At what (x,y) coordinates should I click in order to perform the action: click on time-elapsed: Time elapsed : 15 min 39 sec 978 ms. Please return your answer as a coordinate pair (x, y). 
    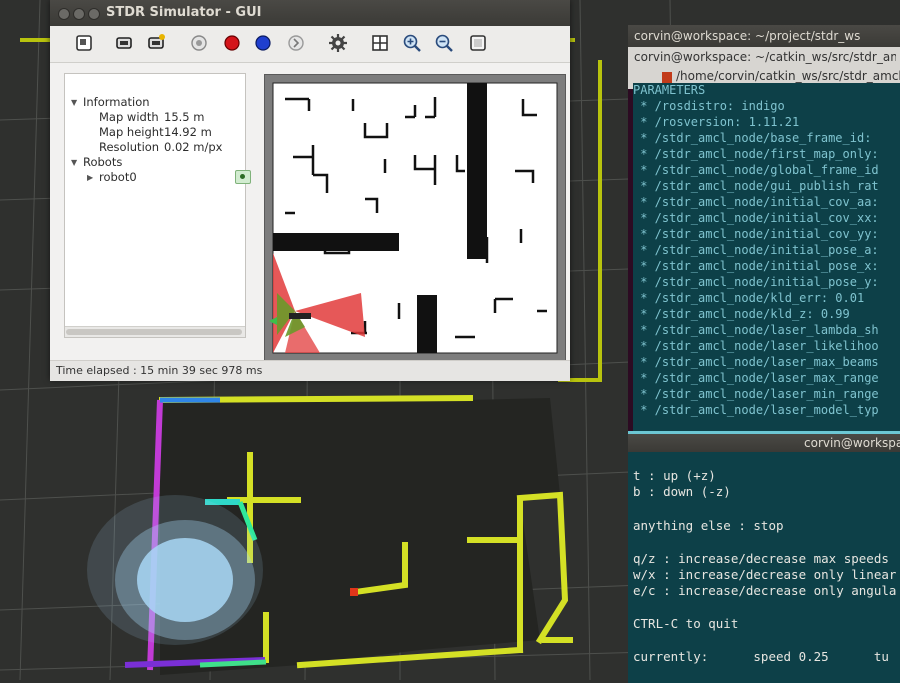
    Looking at the image, I should click on (159, 370).